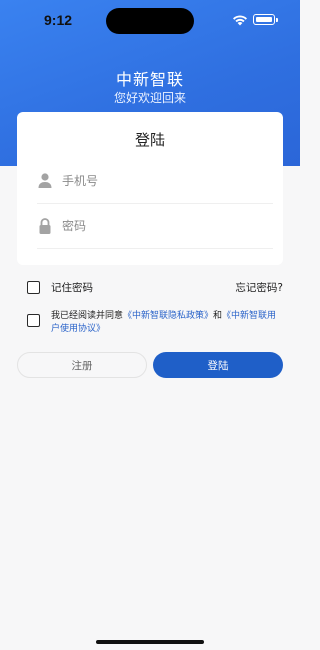  I want to click on password-input, so click(162, 226).